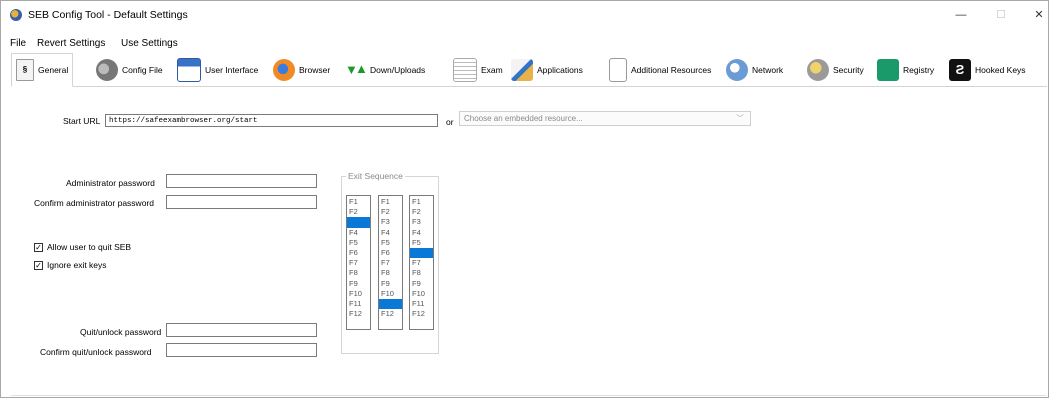 The width and height of the screenshot is (1049, 398). I want to click on quit-password-label: Quit/unlock password, so click(121, 332).